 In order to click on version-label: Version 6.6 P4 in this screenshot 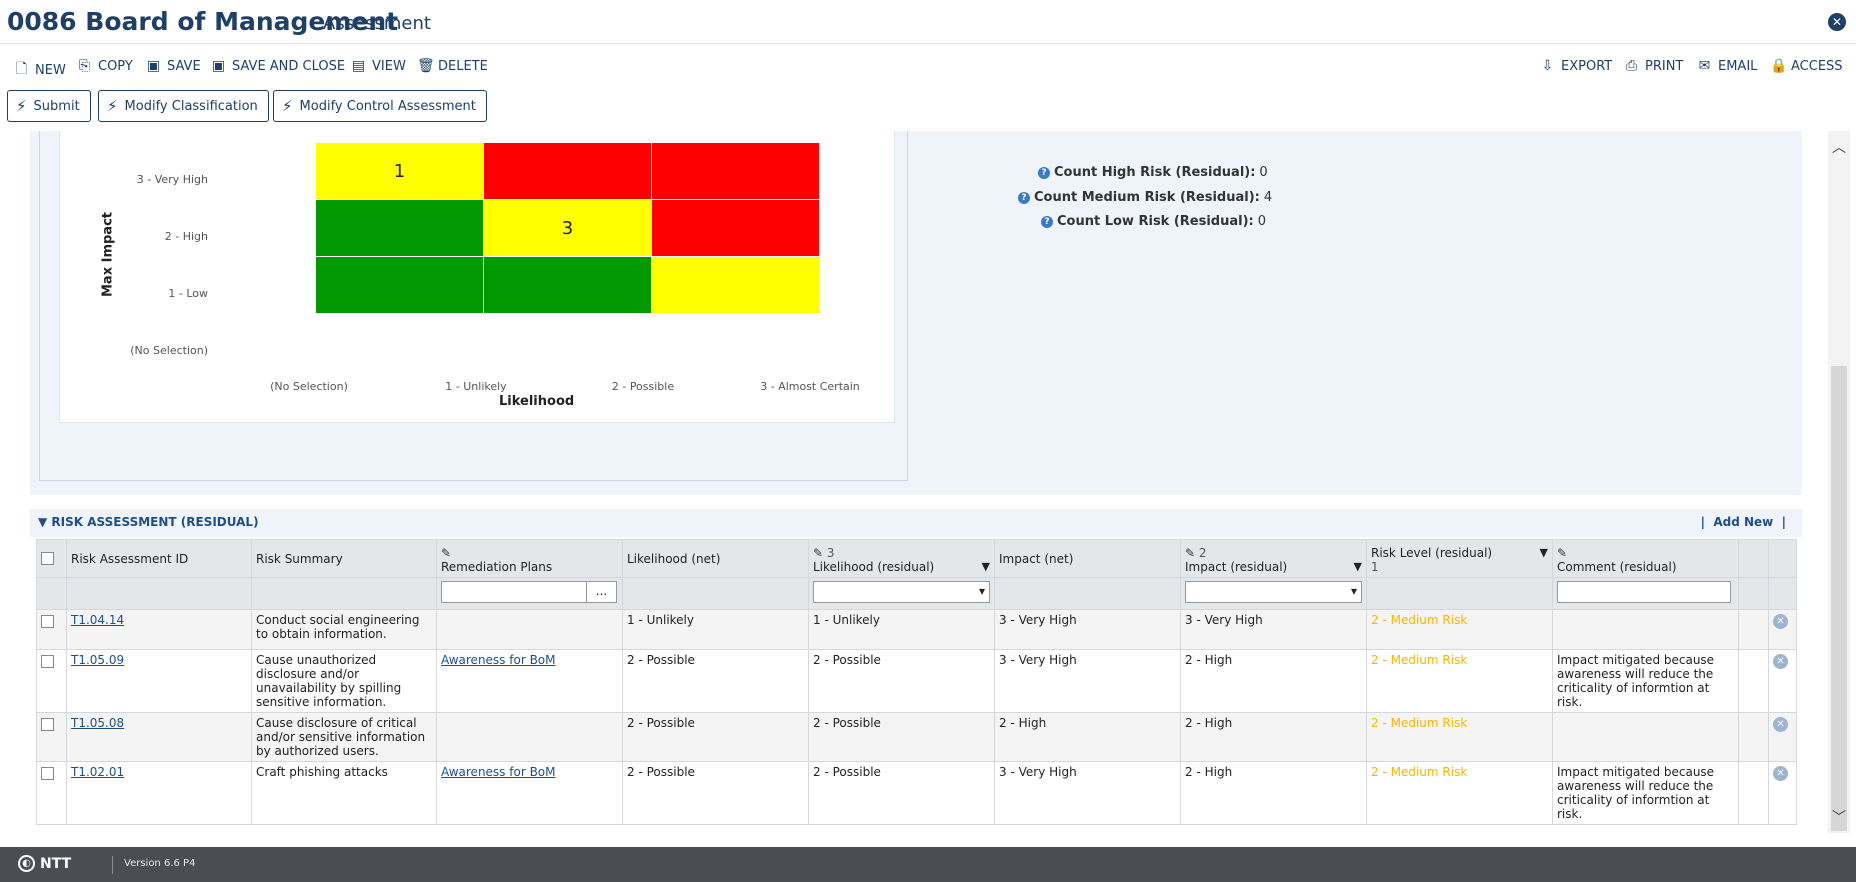, I will do `click(160, 863)`.